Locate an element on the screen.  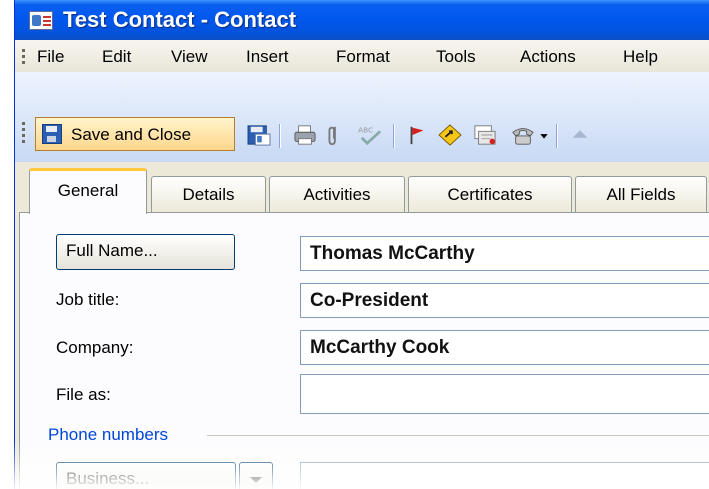
menu-actions: Actions is located at coordinates (548, 57).